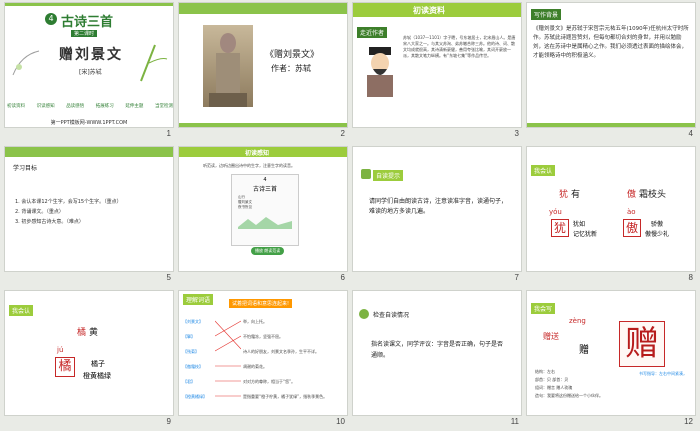 This screenshot has height=431, width=700. I want to click on char-note: 结构：左右, so click(545, 371).